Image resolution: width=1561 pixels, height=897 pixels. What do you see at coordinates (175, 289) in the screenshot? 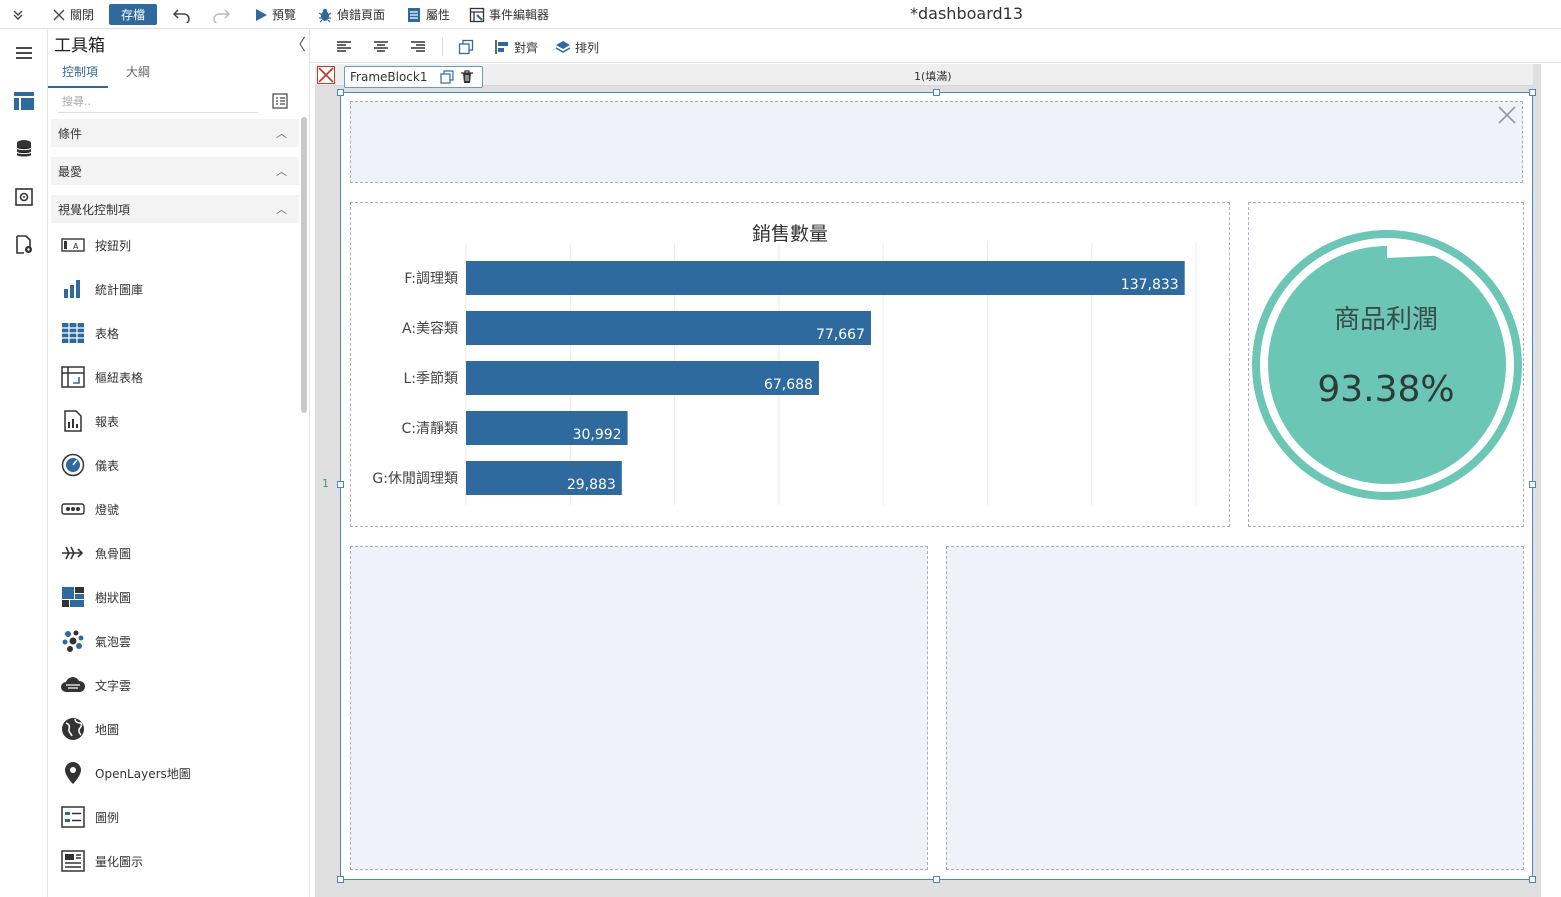
I see `tool-item: 統計圖庫` at bounding box center [175, 289].